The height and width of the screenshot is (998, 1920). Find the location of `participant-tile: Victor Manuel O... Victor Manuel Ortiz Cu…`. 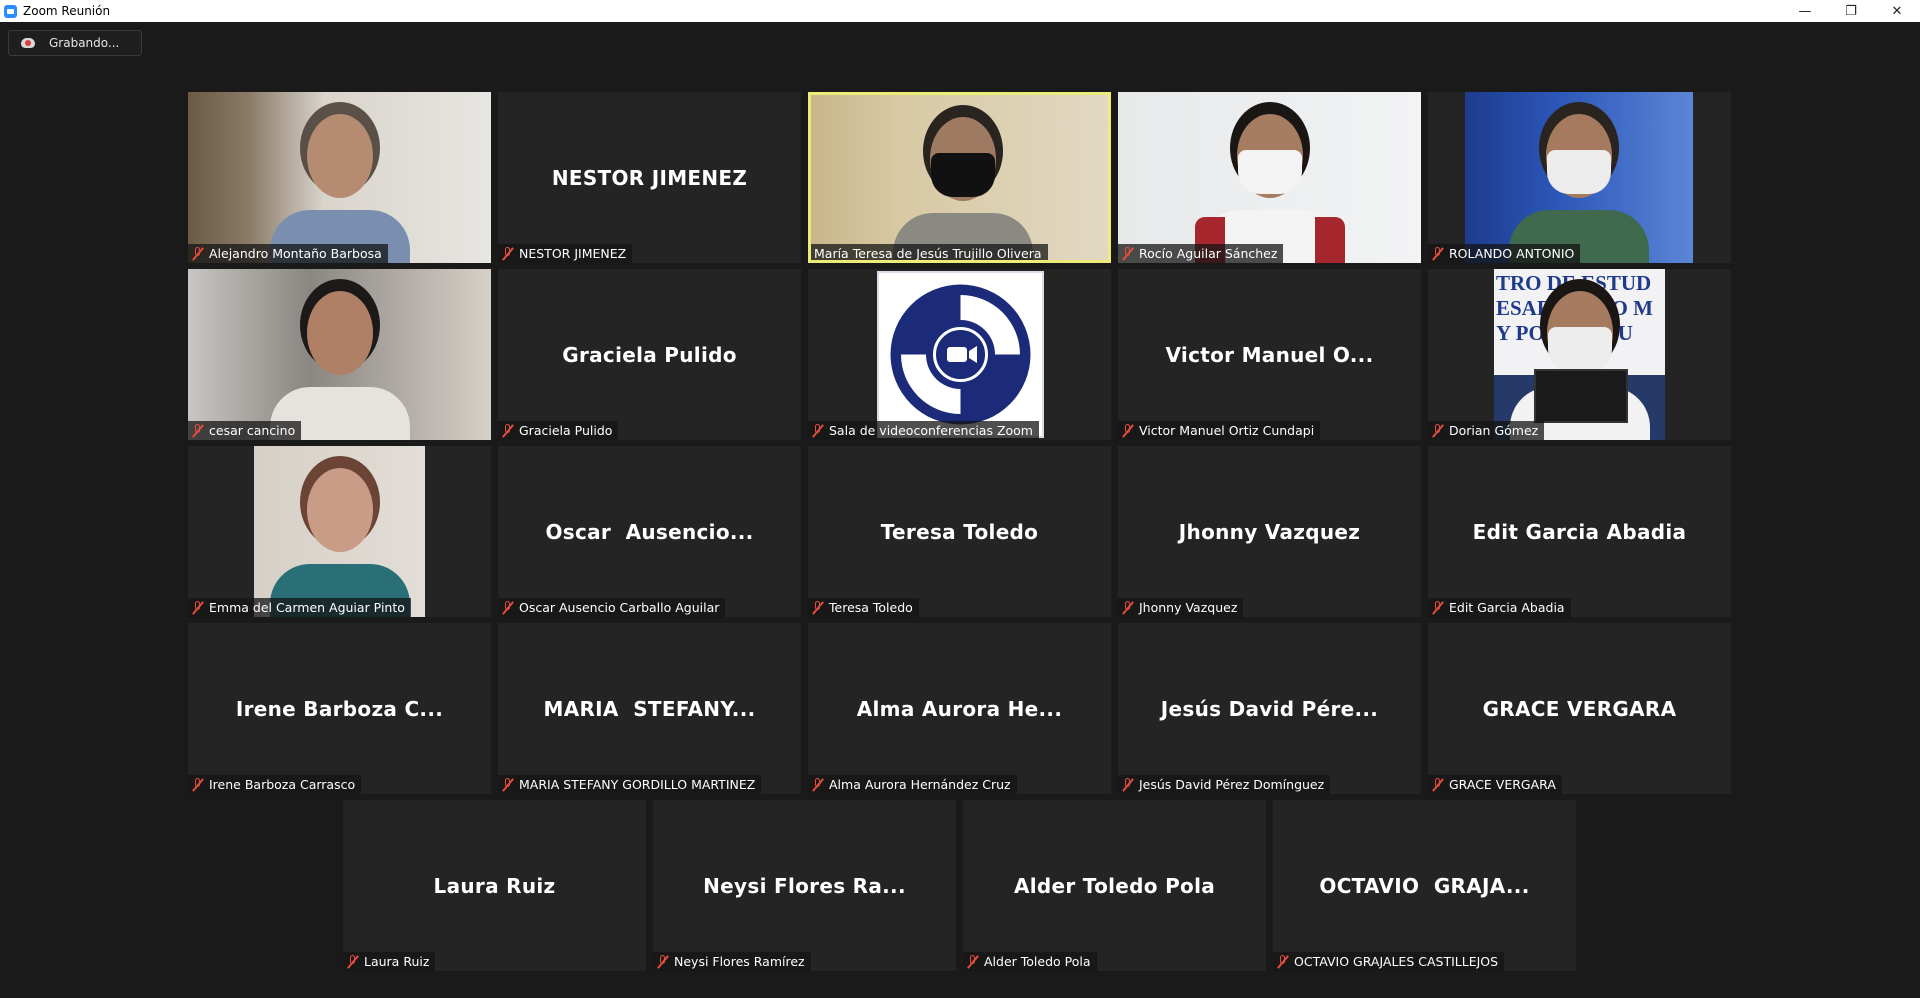

participant-tile: Victor Manuel O... Victor Manuel Ortiz Cu… is located at coordinates (1269, 354).